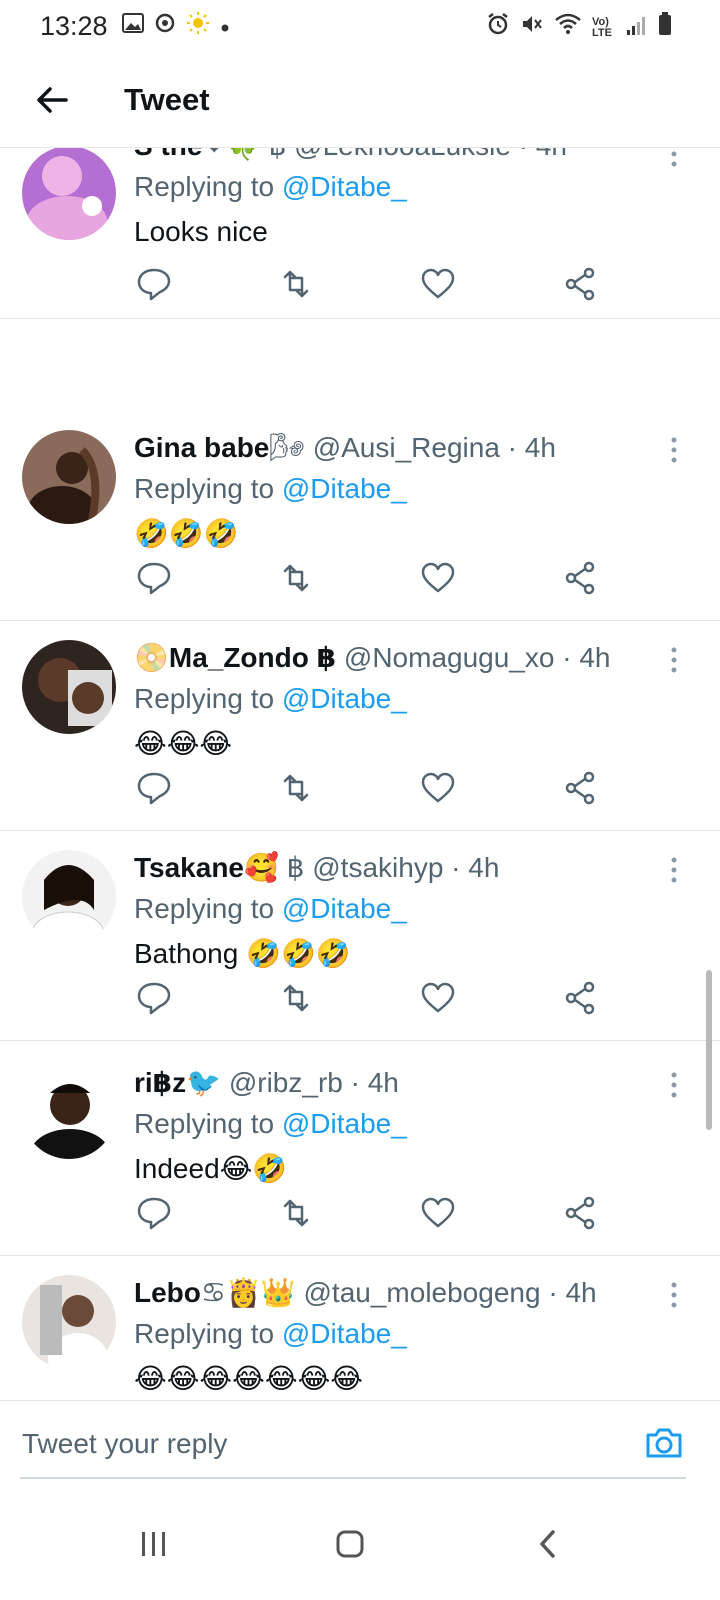 This screenshot has height=1600, width=720. What do you see at coordinates (422, 1292) in the screenshot?
I see `user-handle: @tau_molebogeng` at bounding box center [422, 1292].